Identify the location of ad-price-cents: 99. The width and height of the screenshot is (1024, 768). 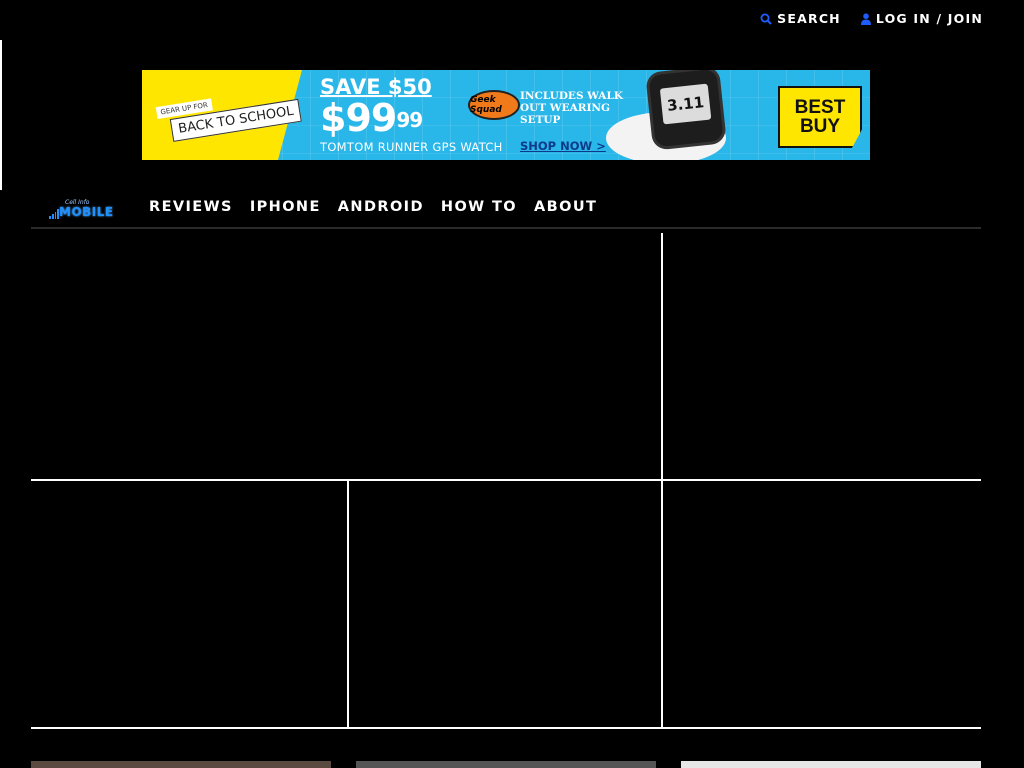
(409, 120).